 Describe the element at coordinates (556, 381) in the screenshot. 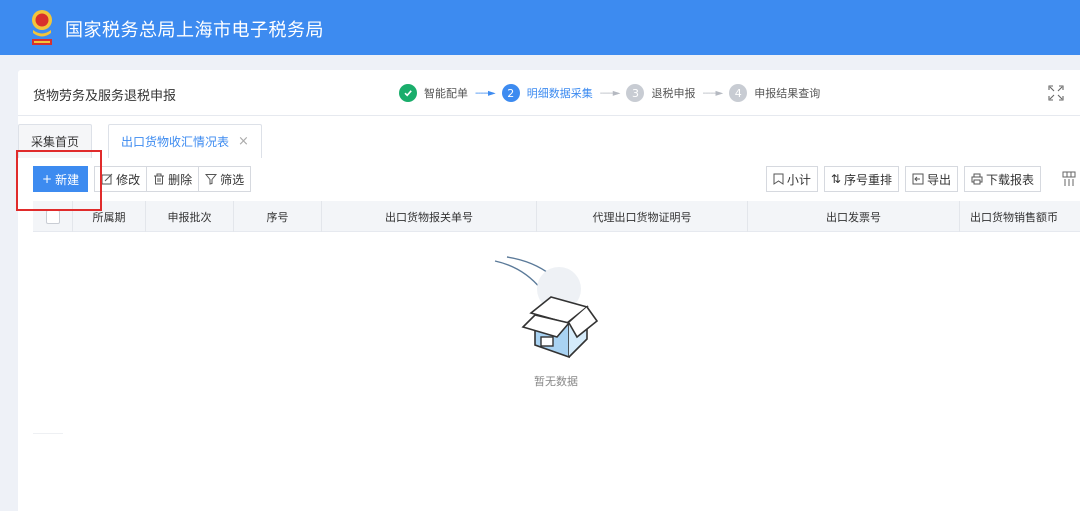

I see `empty-state-text: 暂无数据` at that location.